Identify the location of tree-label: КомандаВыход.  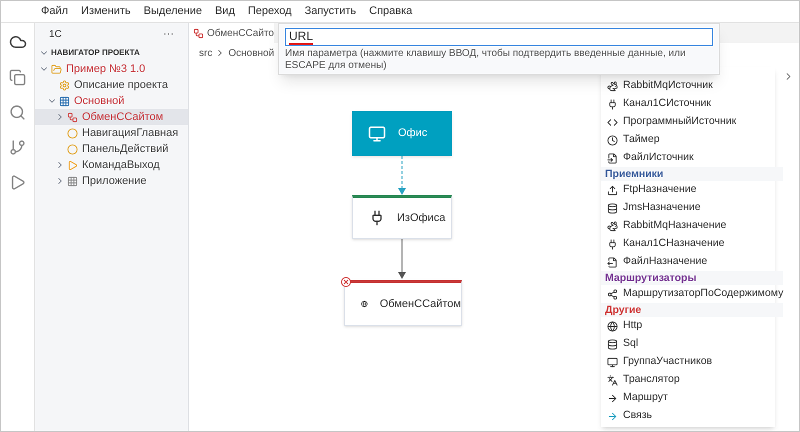
(121, 165).